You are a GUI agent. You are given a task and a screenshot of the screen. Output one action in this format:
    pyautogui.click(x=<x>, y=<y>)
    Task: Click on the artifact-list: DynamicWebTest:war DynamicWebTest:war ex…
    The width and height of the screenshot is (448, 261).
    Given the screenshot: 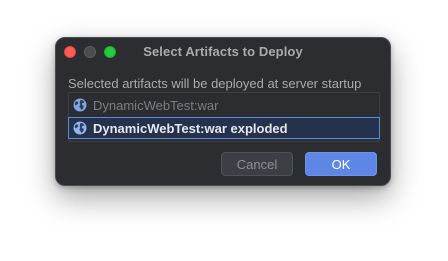 What is the action you would take?
    pyautogui.click(x=224, y=117)
    